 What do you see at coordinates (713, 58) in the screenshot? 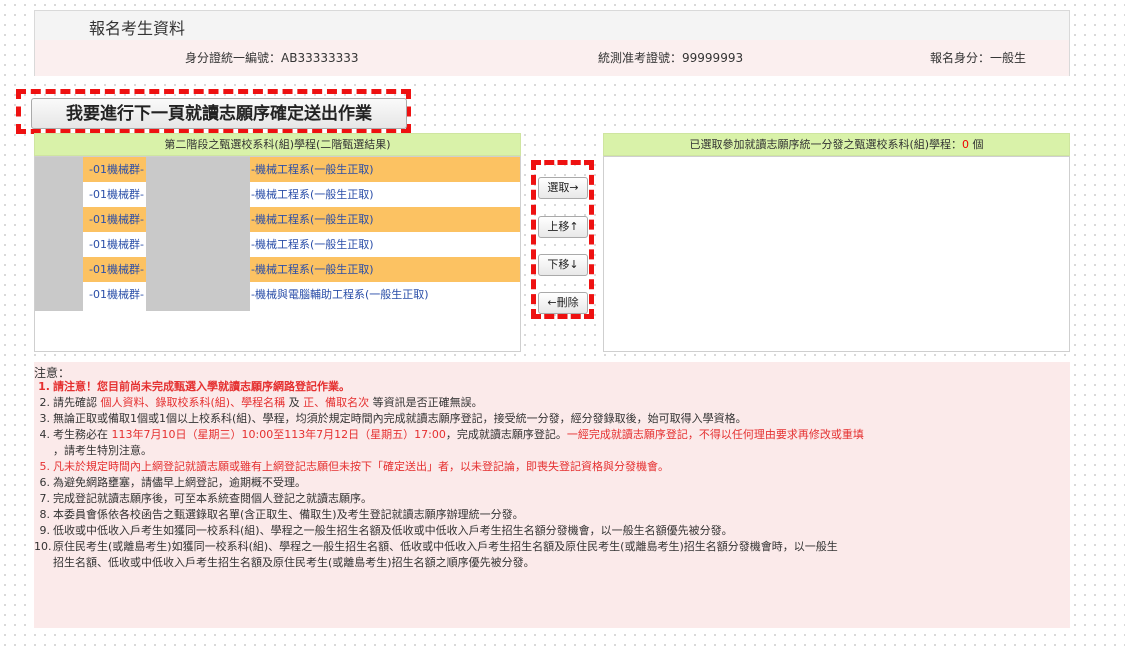
I see `exam-number-value: 99999993` at bounding box center [713, 58].